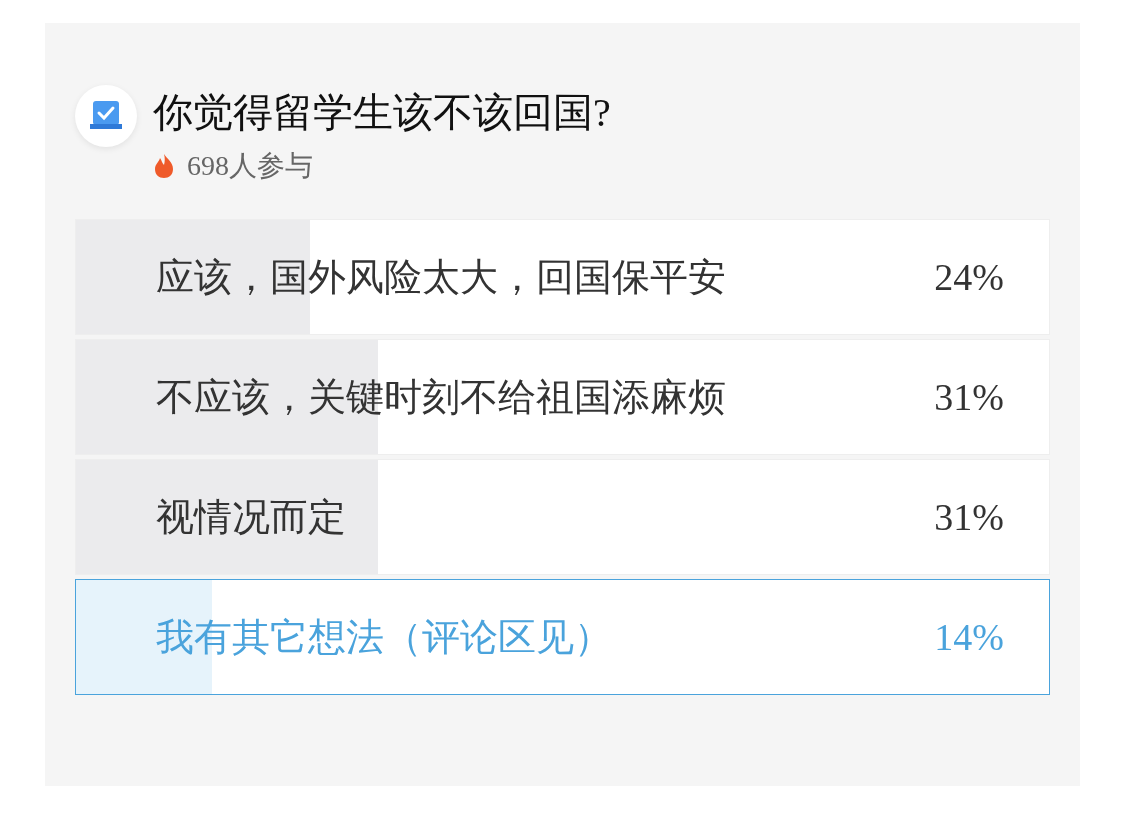 The height and width of the screenshot is (834, 1125). Describe the element at coordinates (562, 517) in the screenshot. I see `poll-option: 视情况而定 31%` at that location.